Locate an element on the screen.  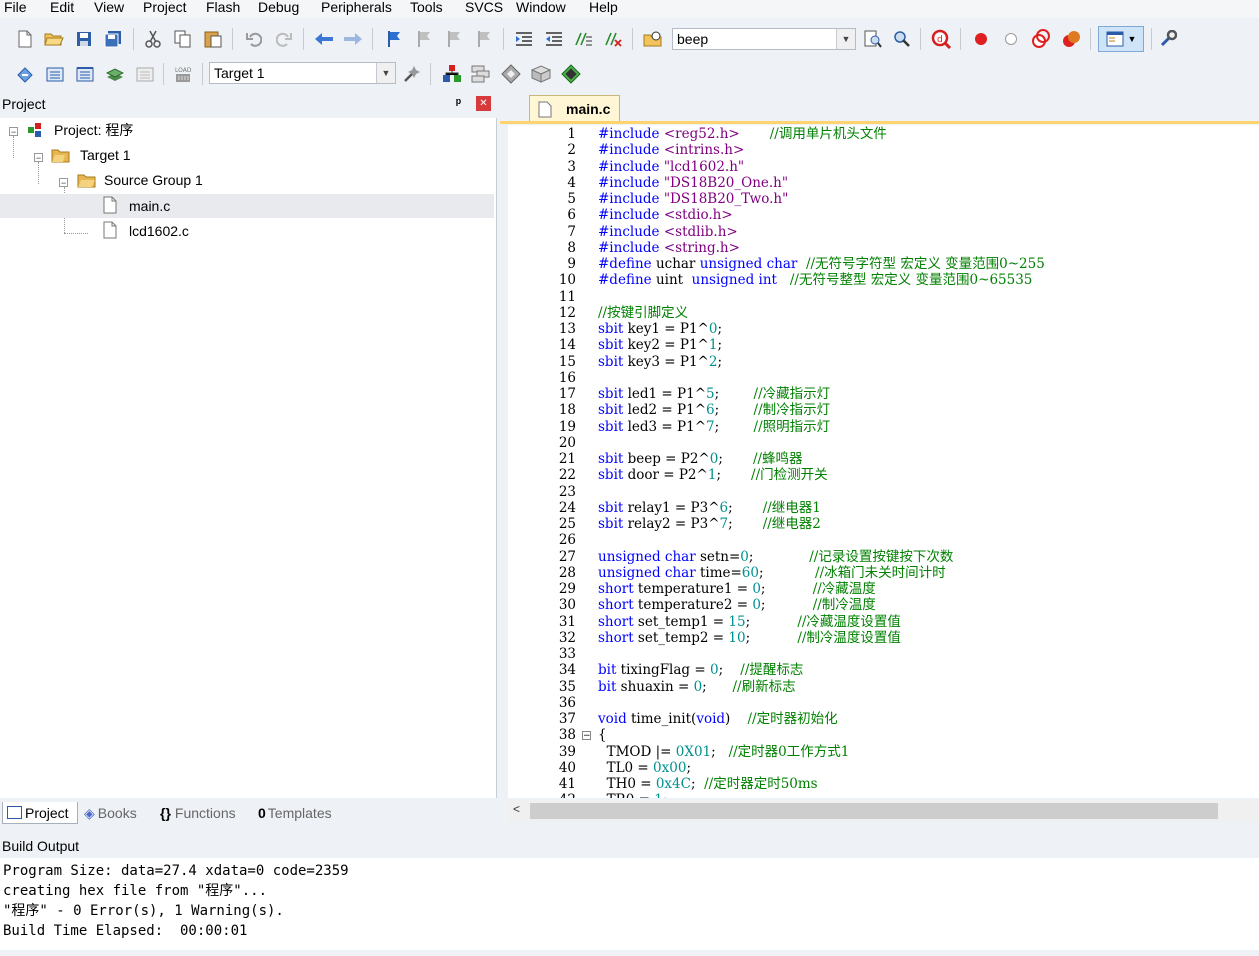
bookmark-clear-icon is located at coordinates (484, 39).